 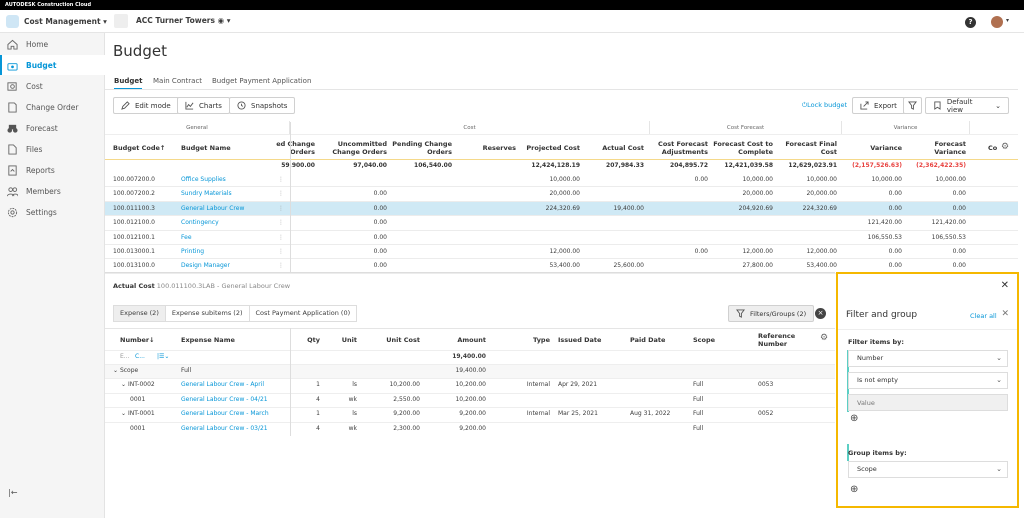 What do you see at coordinates (875, 148) in the screenshot?
I see `column-header: Variance` at bounding box center [875, 148].